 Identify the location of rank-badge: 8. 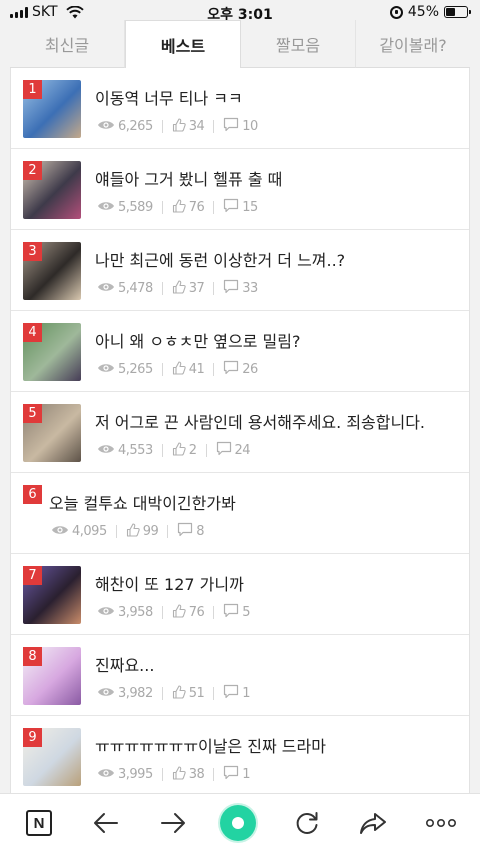
(32, 656).